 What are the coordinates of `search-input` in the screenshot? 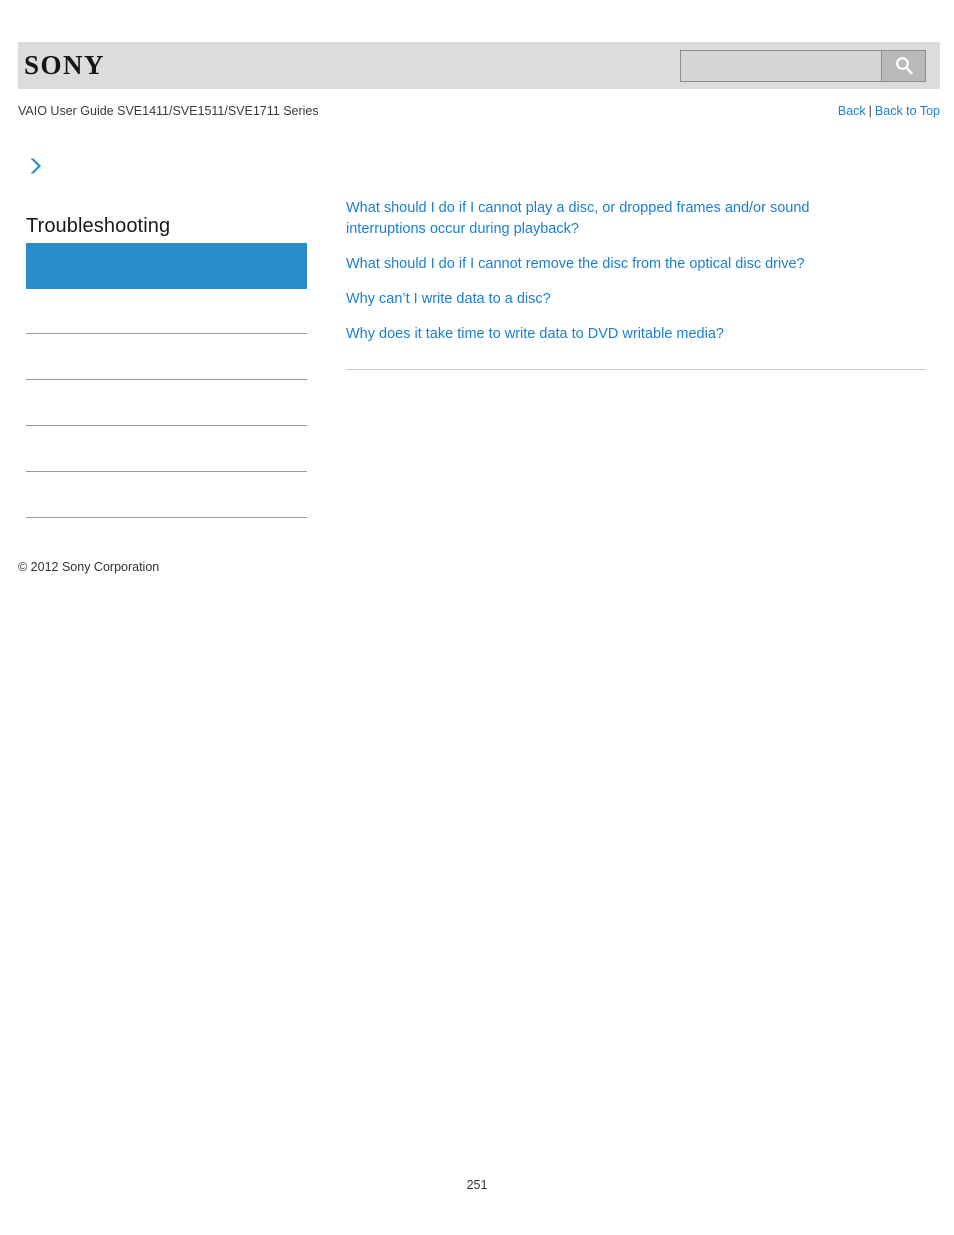 It's located at (781, 66).